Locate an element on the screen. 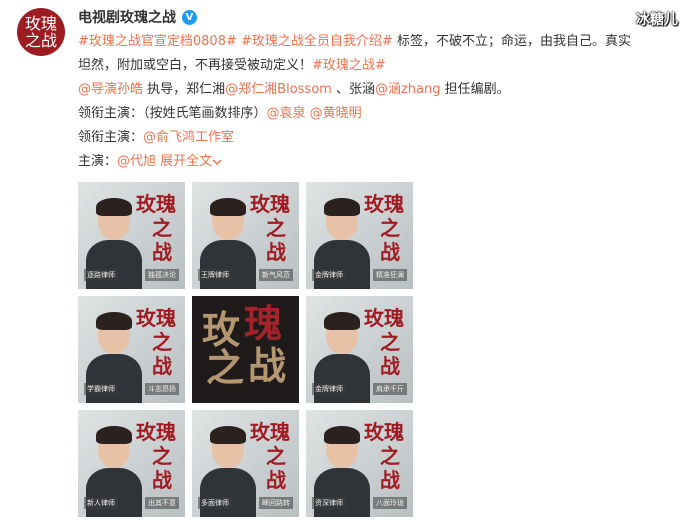 The image size is (690, 520). poster-thumbnail: 玫瑰 之战 逐路律师 独孤决论 is located at coordinates (131, 235).